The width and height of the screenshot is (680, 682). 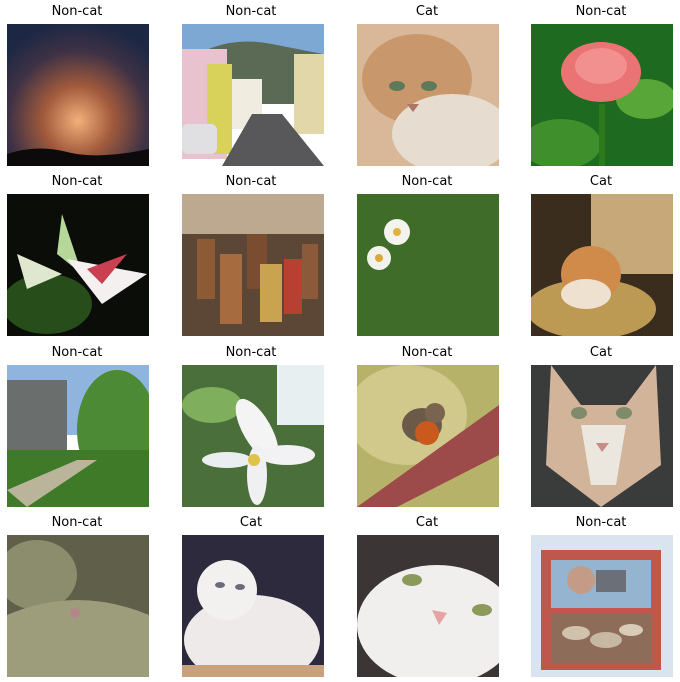 What do you see at coordinates (78, 606) in the screenshot?
I see `moth-leaf-image` at bounding box center [78, 606].